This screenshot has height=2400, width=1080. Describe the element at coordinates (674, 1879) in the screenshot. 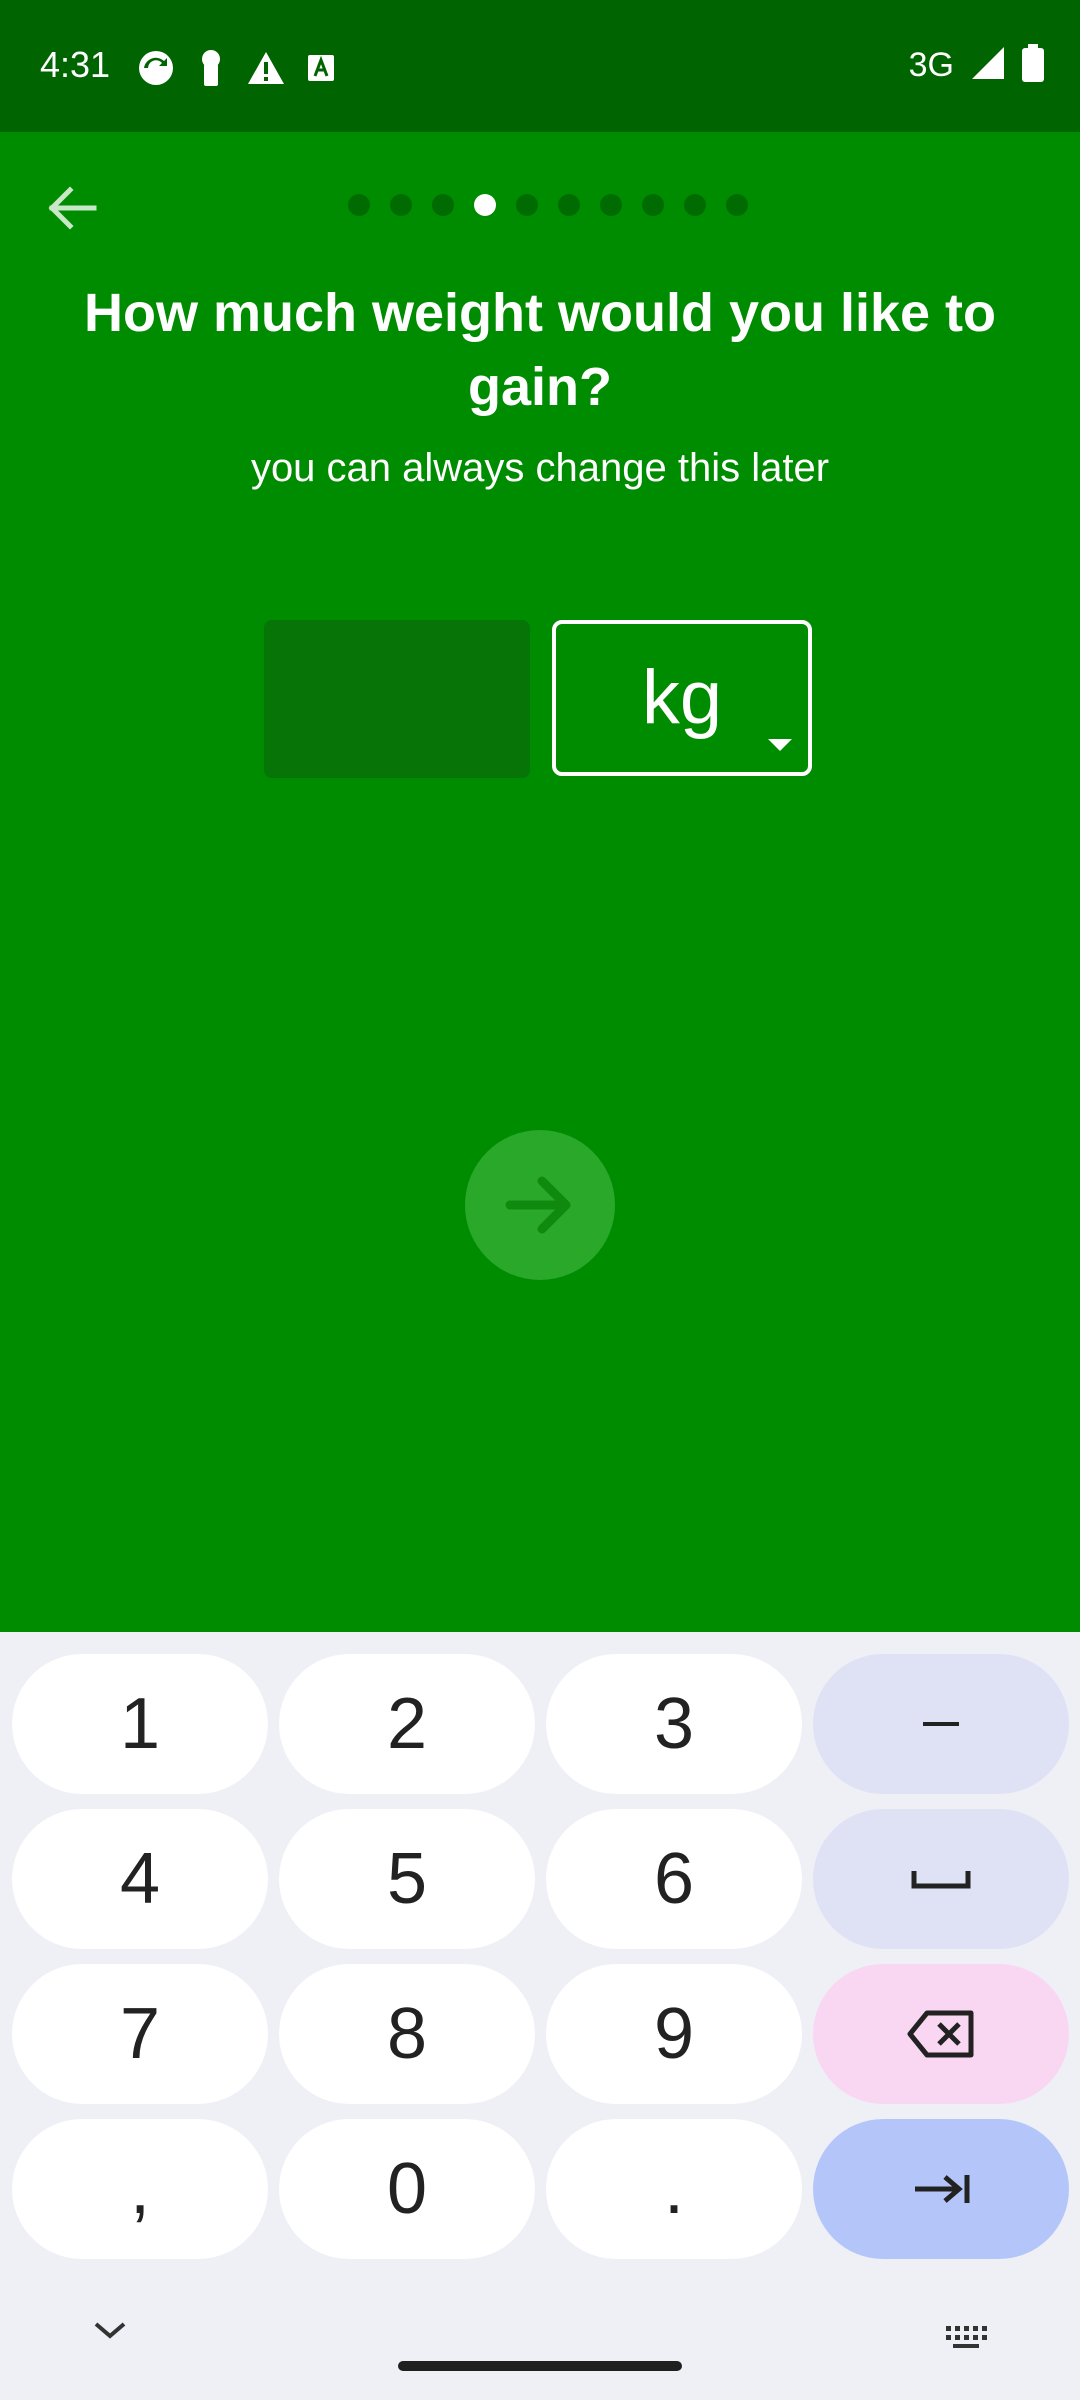

I see `key-6: 6` at that location.